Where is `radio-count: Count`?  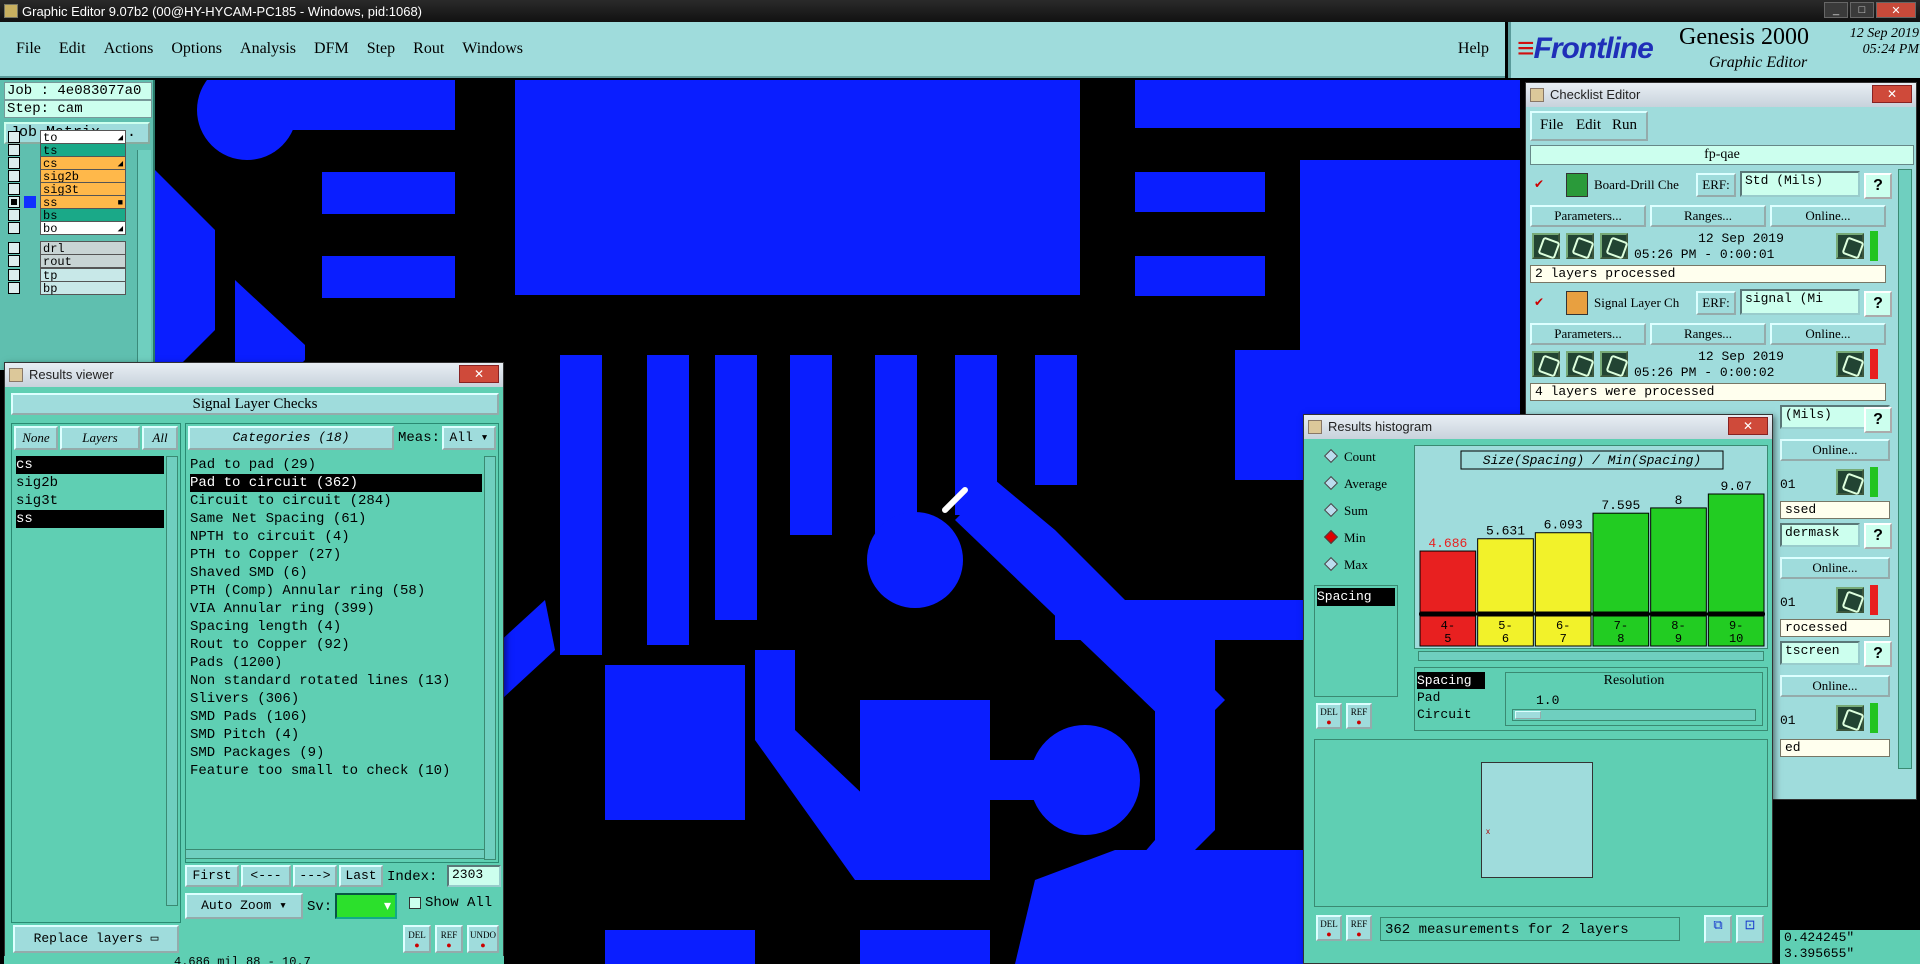 radio-count: Count is located at coordinates (1349, 456).